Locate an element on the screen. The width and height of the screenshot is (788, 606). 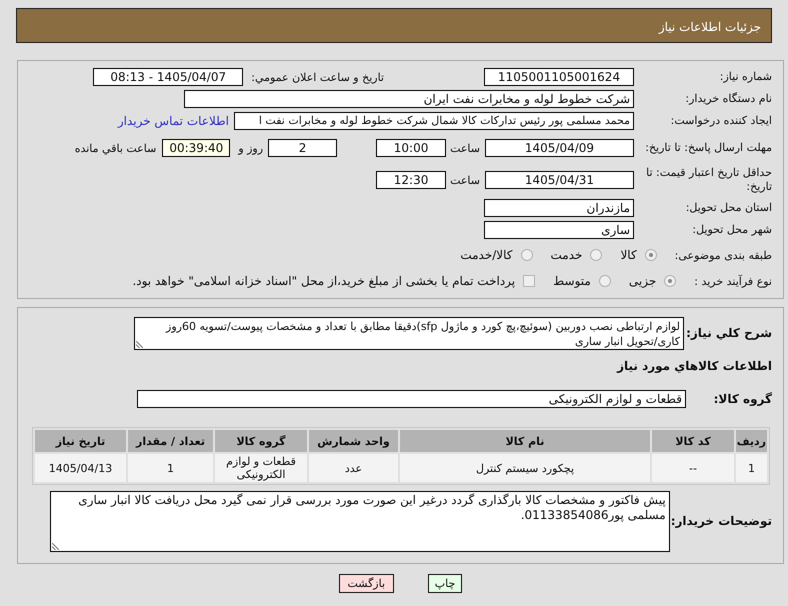
back-button: بازگشت is located at coordinates (366, 583).